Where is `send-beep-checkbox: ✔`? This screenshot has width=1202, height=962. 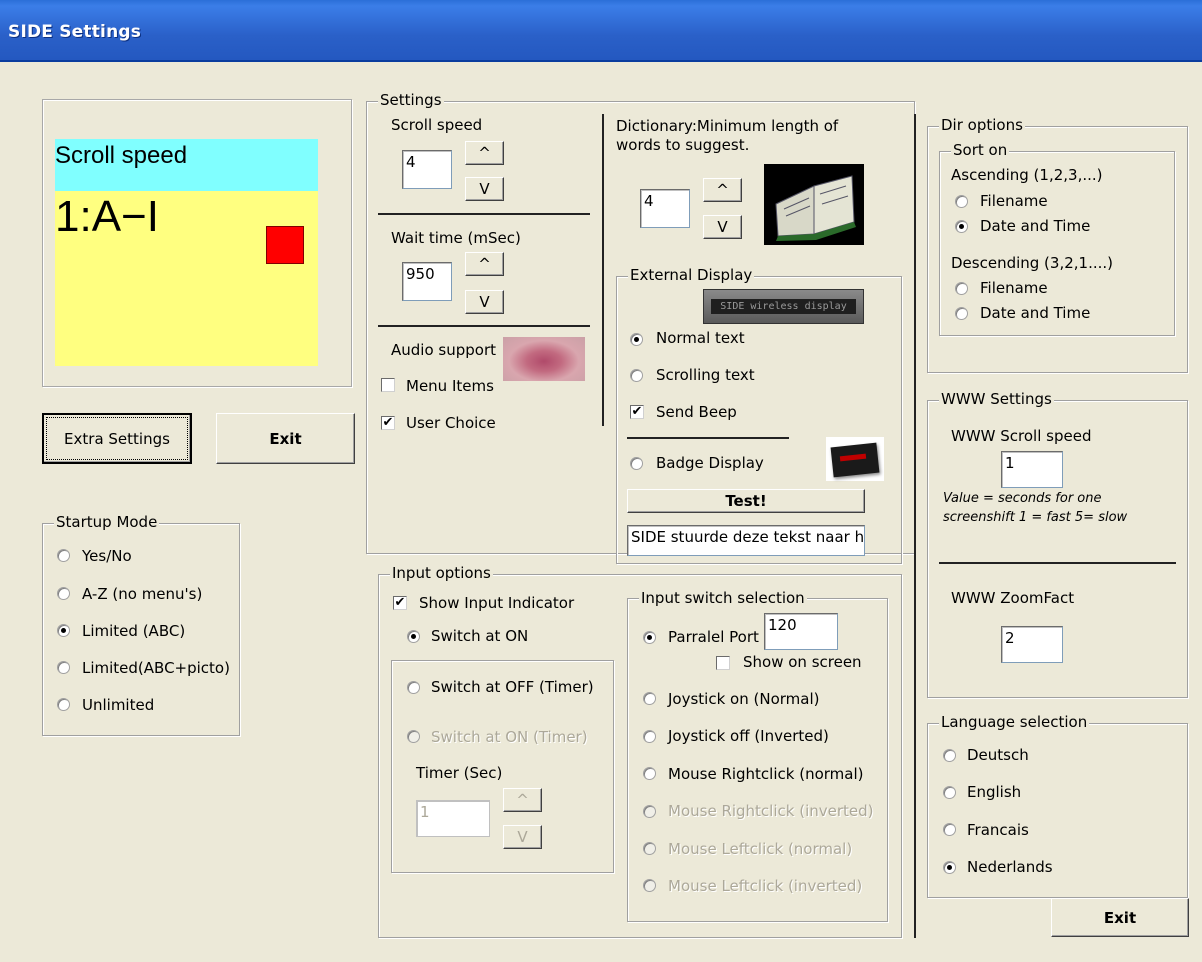 send-beep-checkbox: ✔ is located at coordinates (637, 412).